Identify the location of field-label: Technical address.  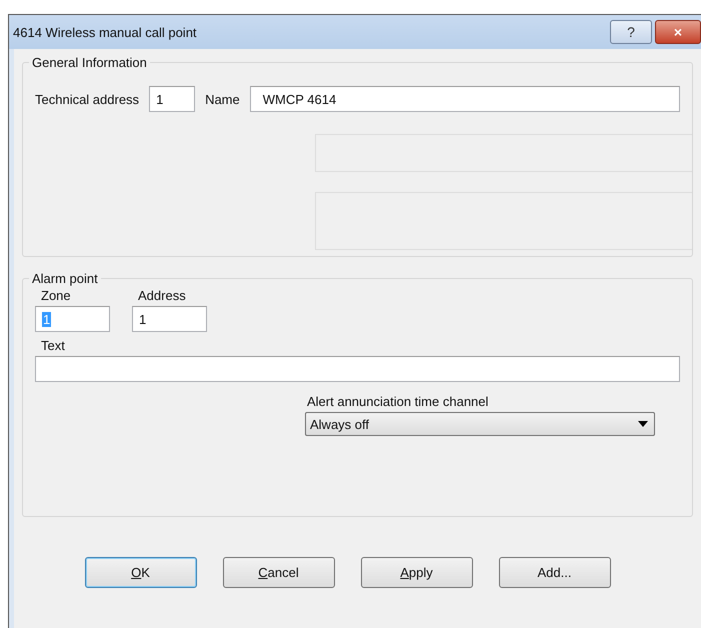
(87, 99).